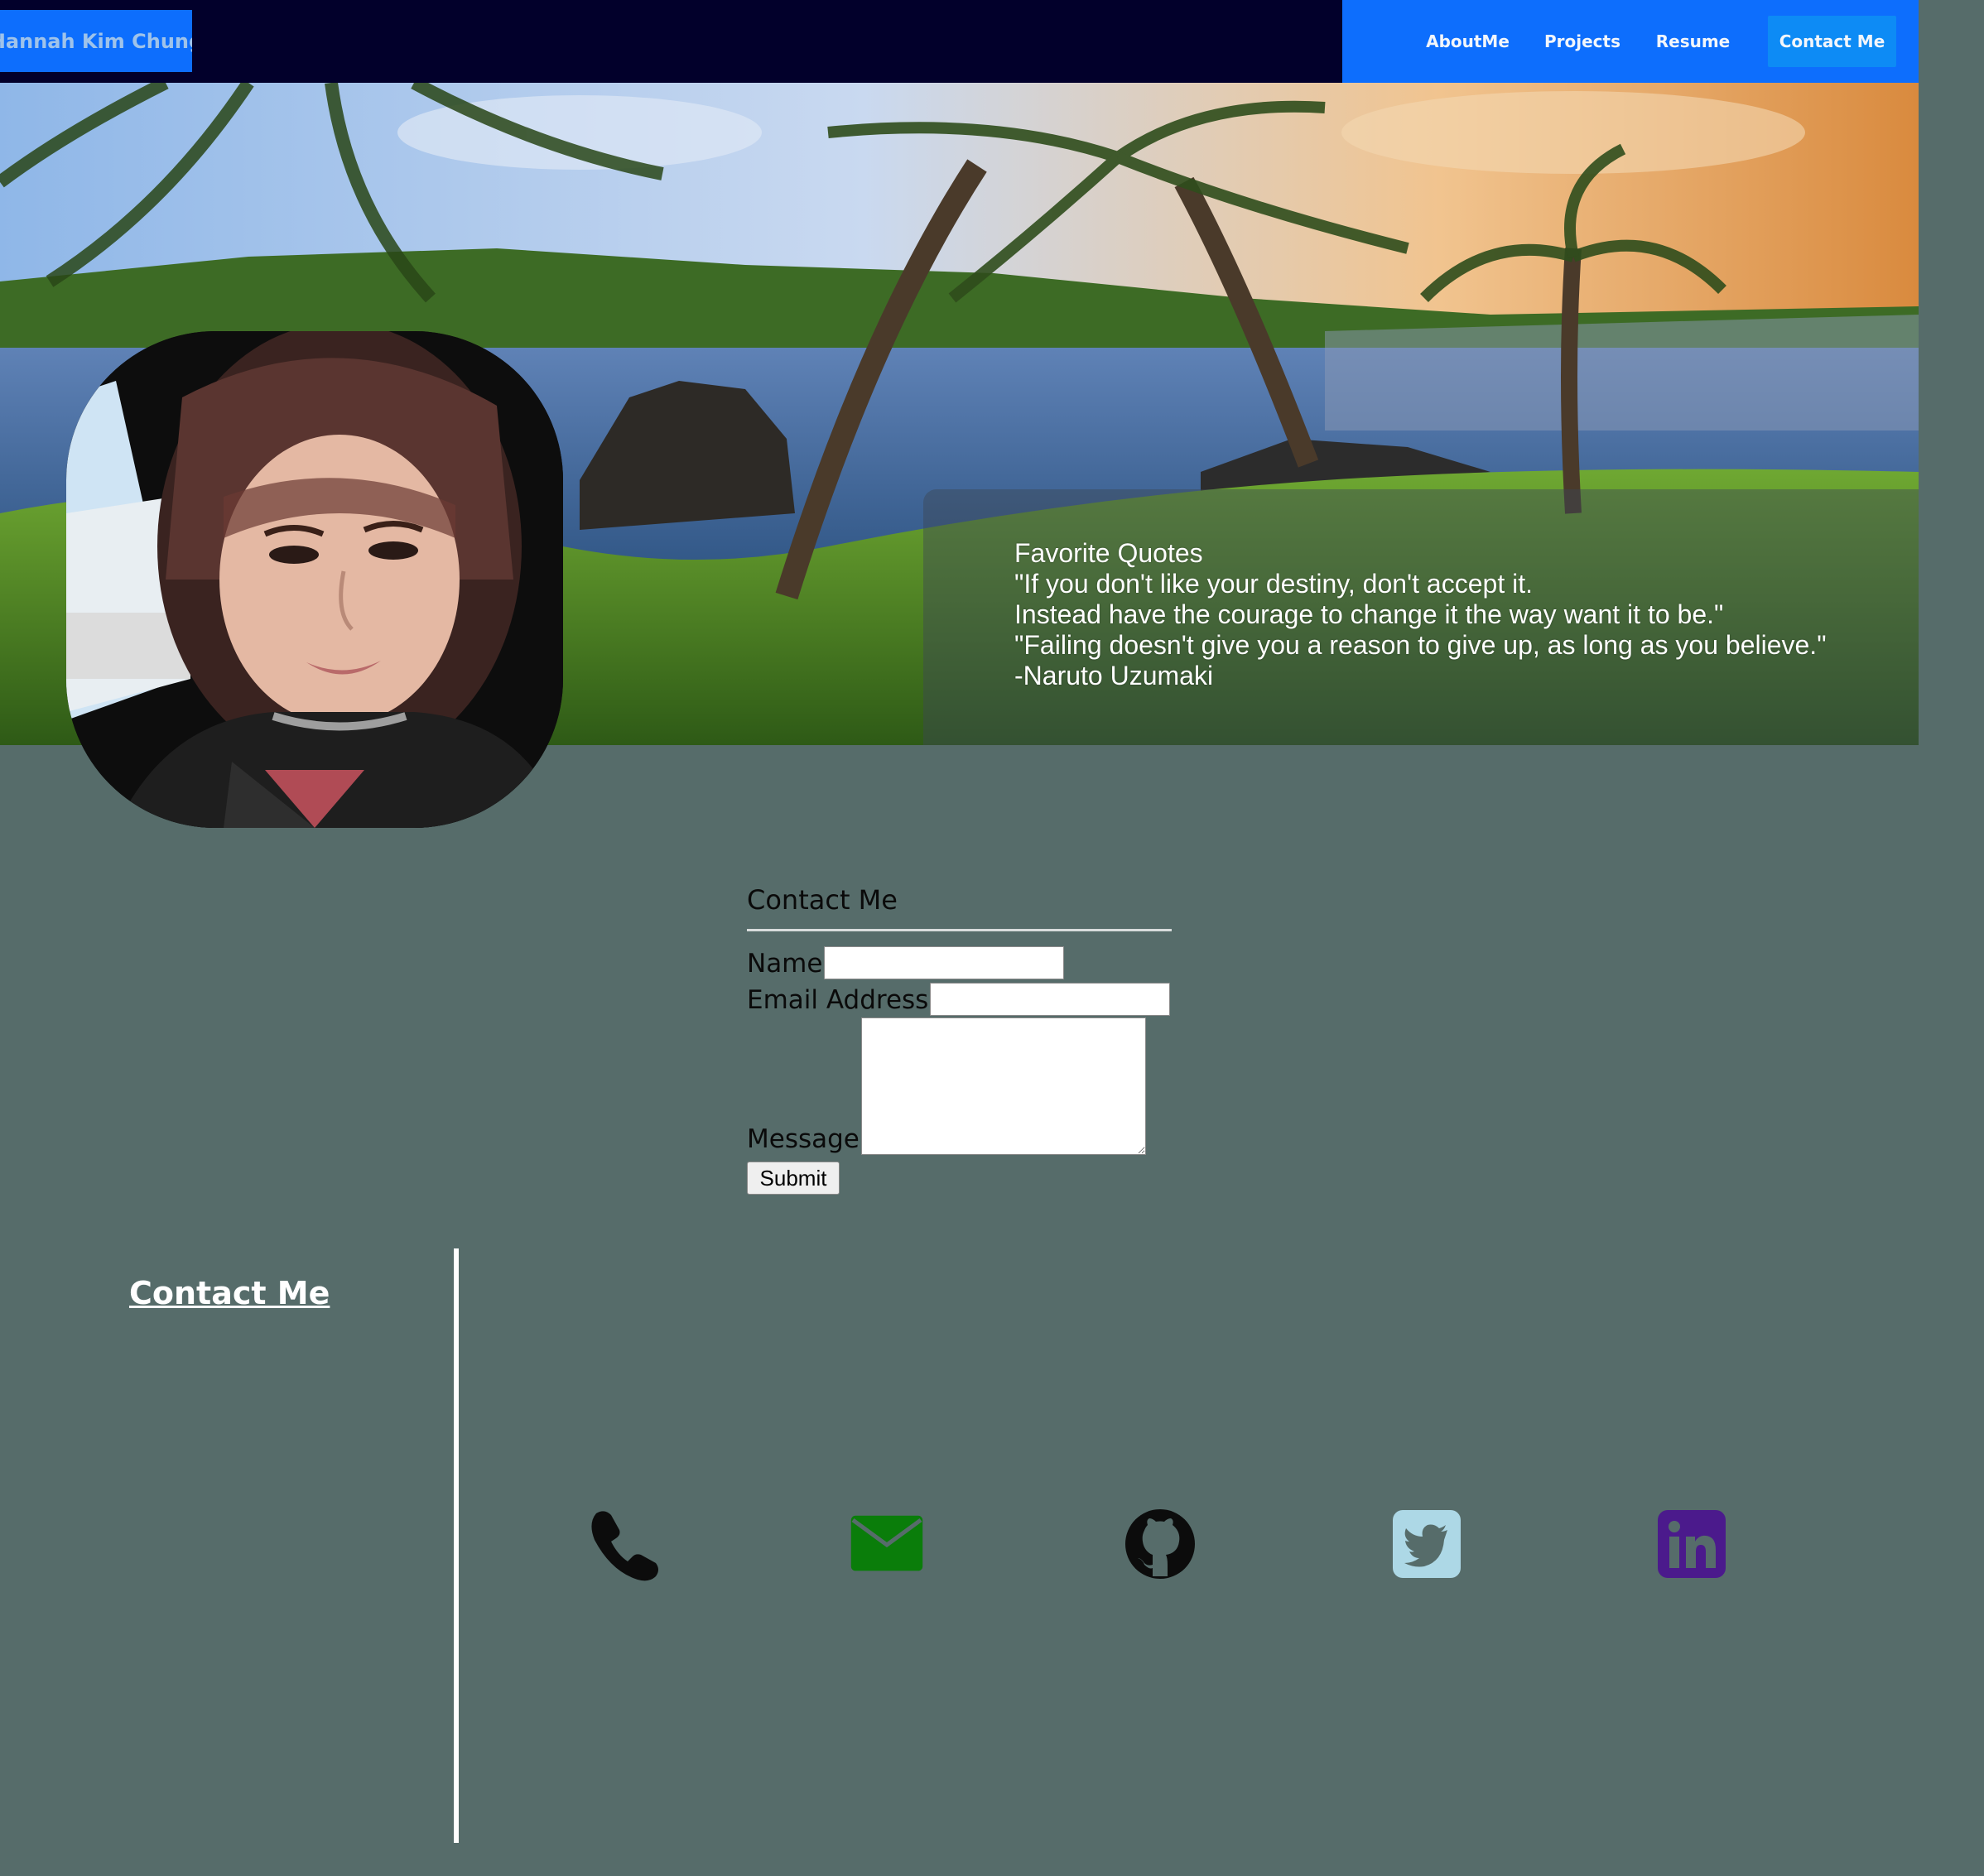 This screenshot has height=1876, width=1984. Describe the element at coordinates (96, 41) in the screenshot. I see `brand-link: Hannah Kim Chung` at that location.